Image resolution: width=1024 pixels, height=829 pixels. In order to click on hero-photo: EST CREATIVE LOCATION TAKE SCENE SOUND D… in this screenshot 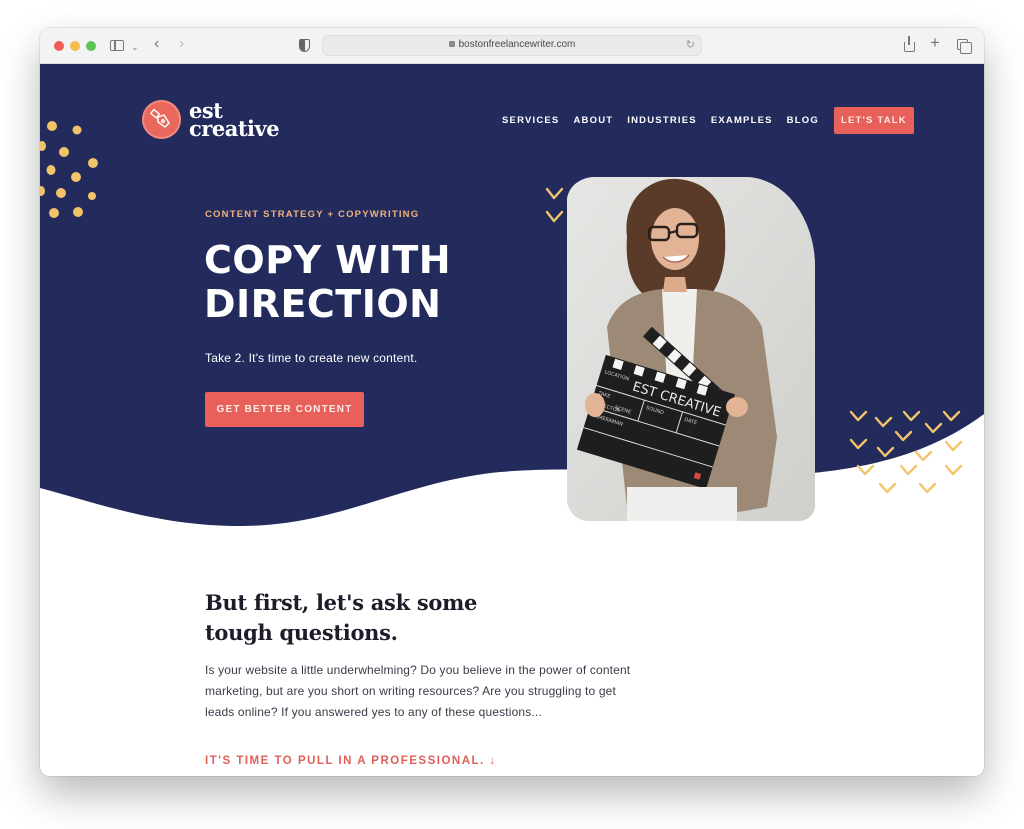, I will do `click(691, 349)`.